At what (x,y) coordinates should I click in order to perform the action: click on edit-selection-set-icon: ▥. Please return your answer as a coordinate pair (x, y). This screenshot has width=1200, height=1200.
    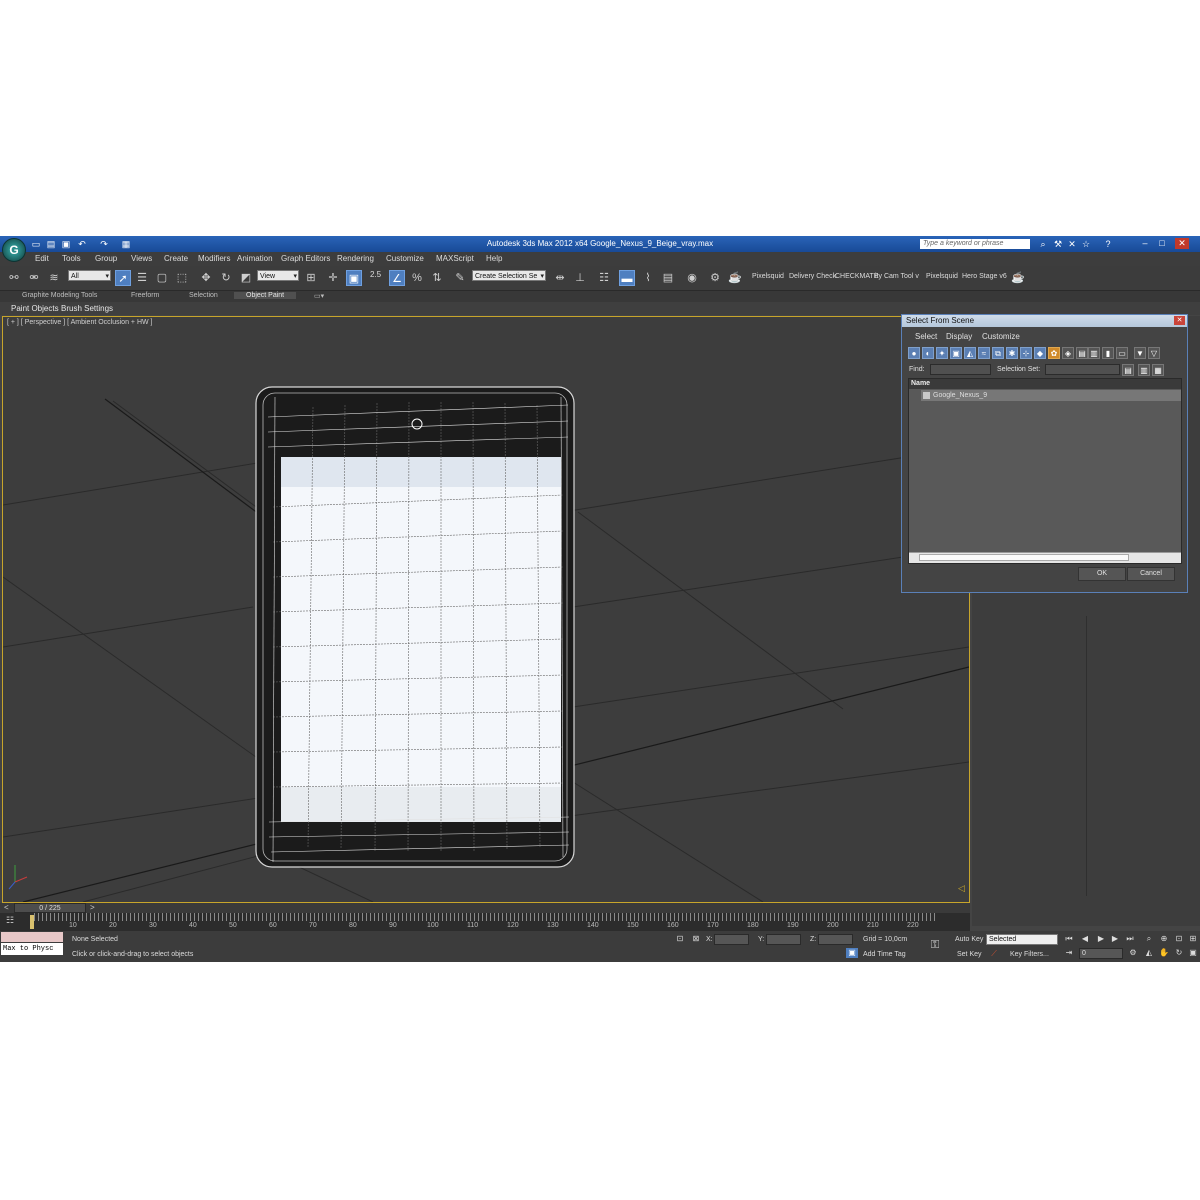
    Looking at the image, I should click on (1144, 370).